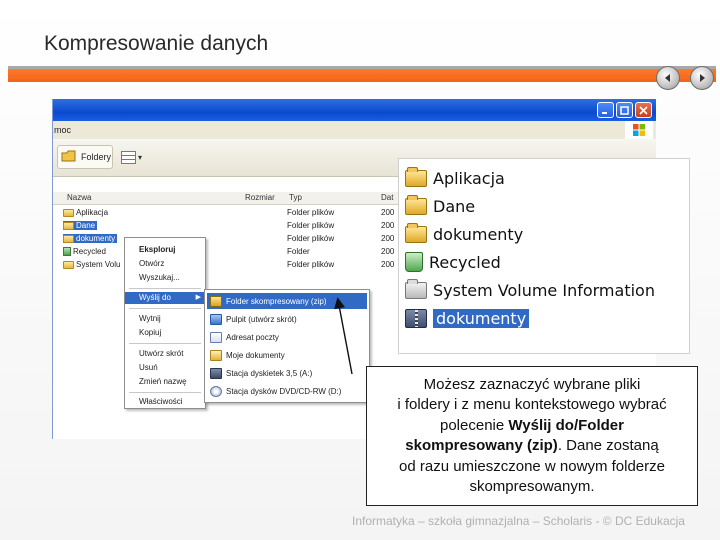 The height and width of the screenshot is (540, 720). I want to click on my-documents-icon, so click(216, 355).